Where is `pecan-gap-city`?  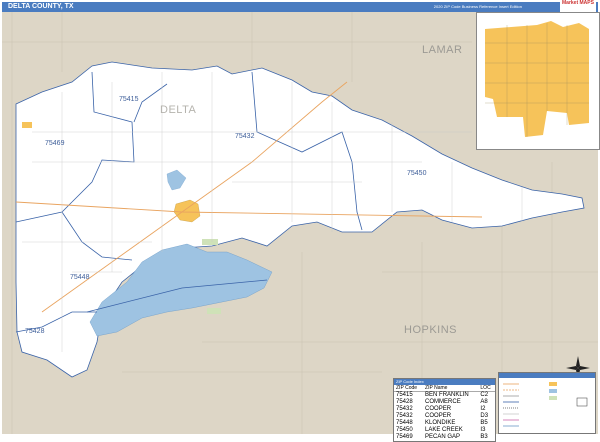 pecan-gap-city is located at coordinates (27, 125).